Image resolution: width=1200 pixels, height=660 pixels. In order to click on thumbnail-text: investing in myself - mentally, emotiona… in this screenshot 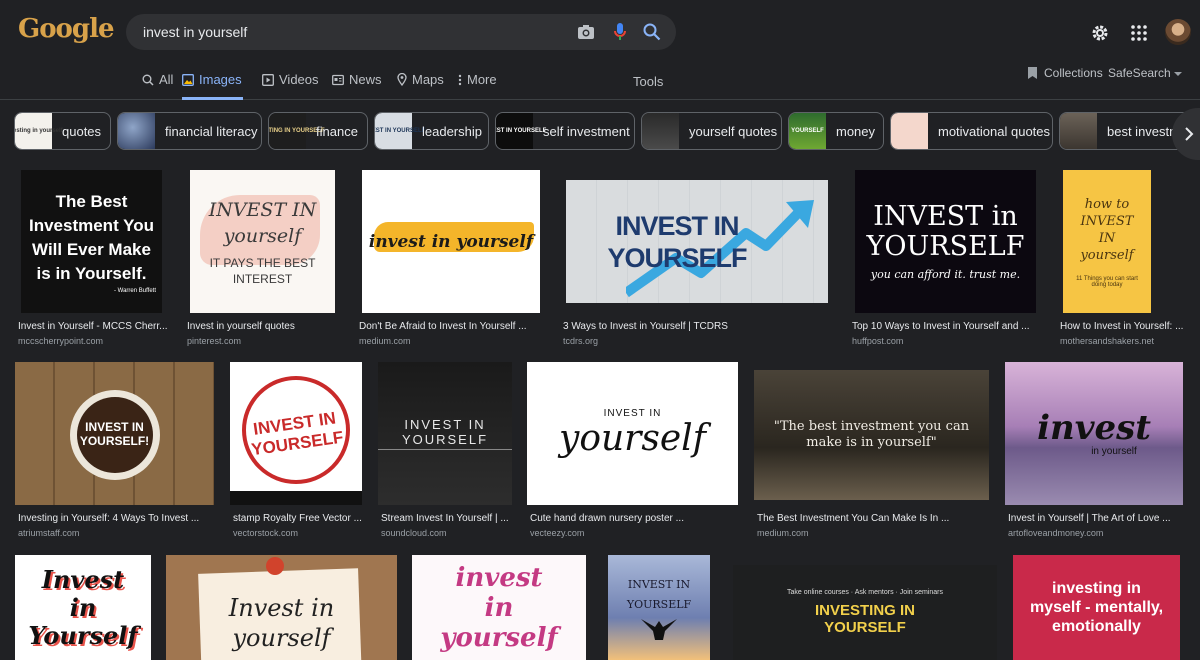, I will do `click(1096, 607)`.